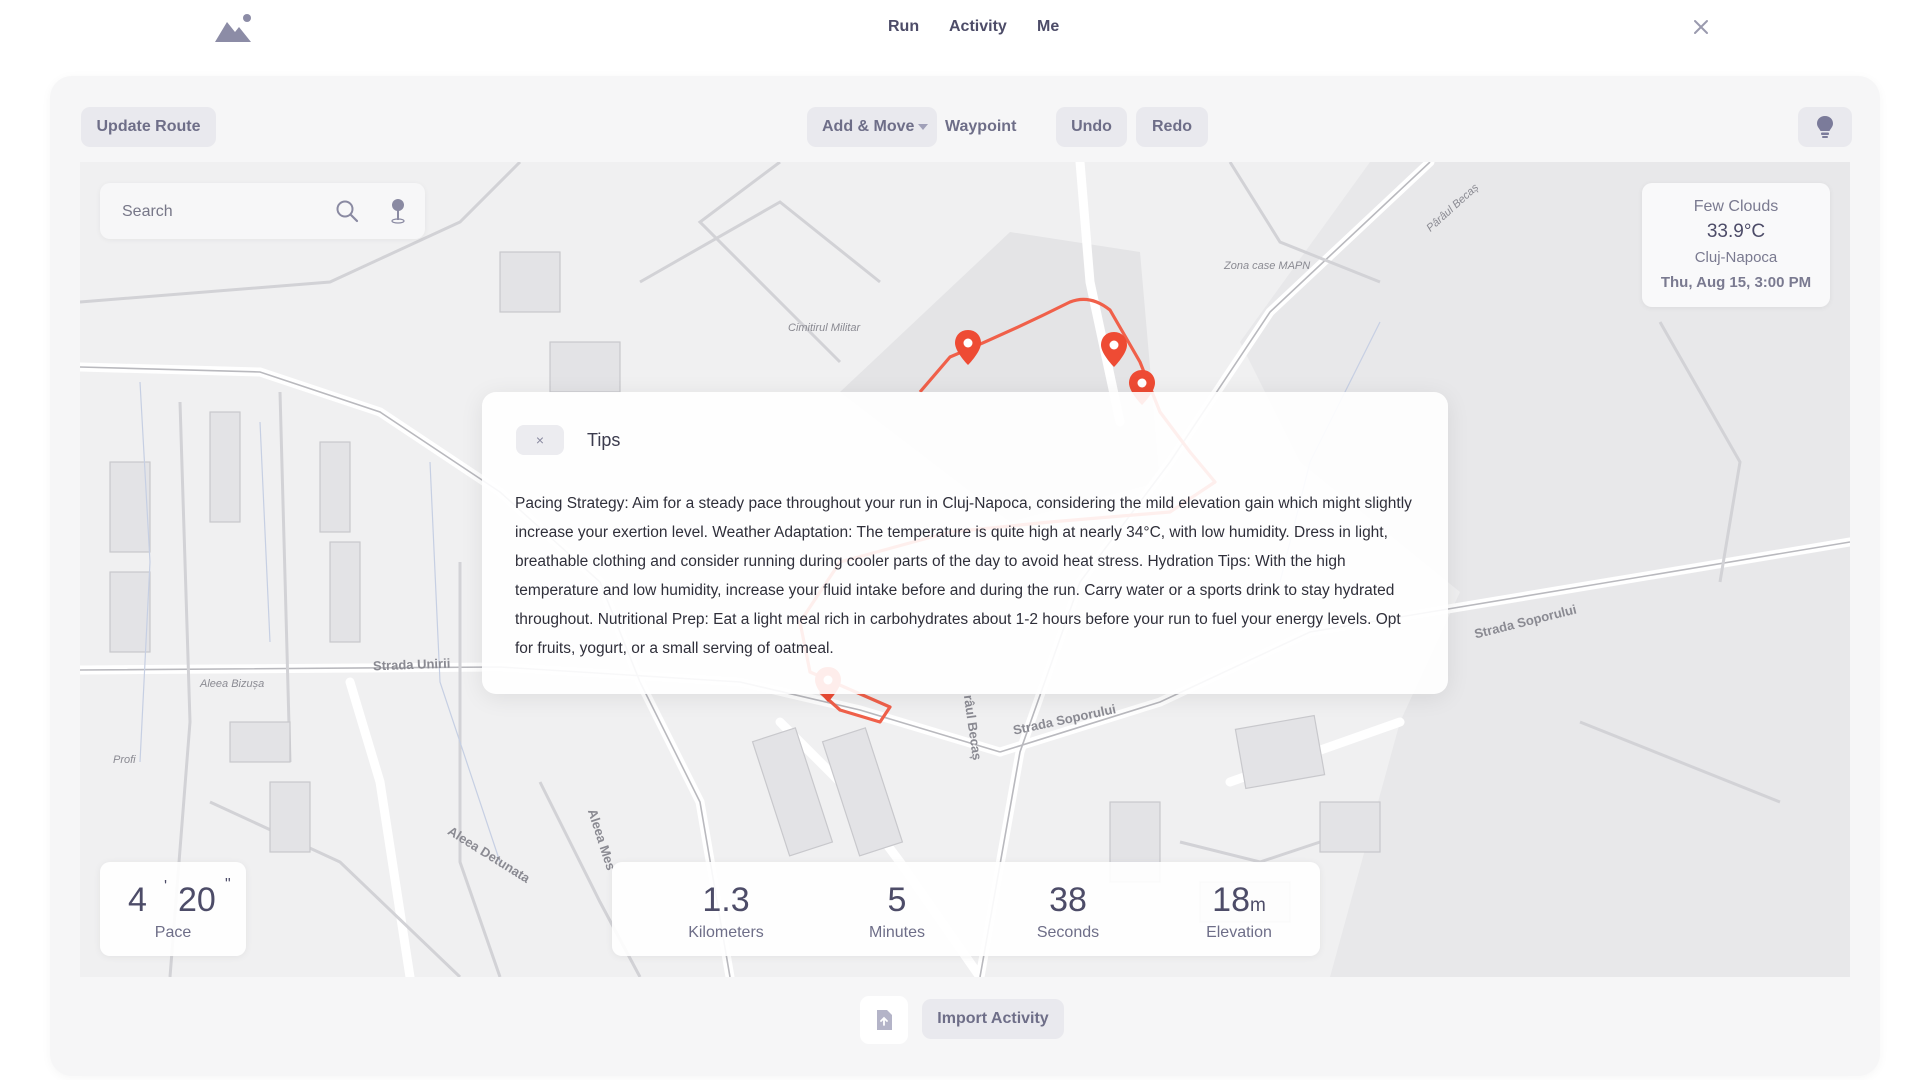 This screenshot has height=1080, width=1920. What do you see at coordinates (197, 900) in the screenshot?
I see `pace-seconds: 20` at bounding box center [197, 900].